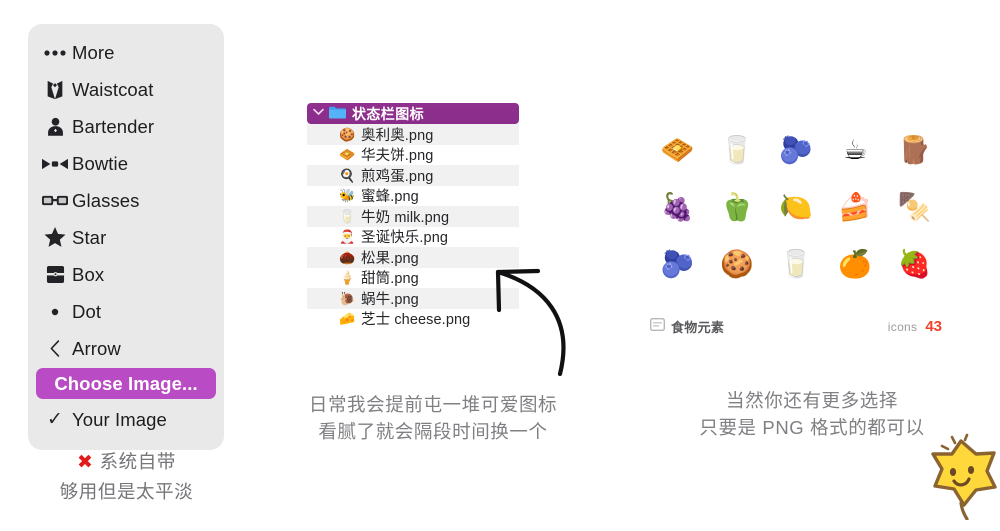 This screenshot has height=531, width=1000. I want to click on box-icon, so click(55, 274).